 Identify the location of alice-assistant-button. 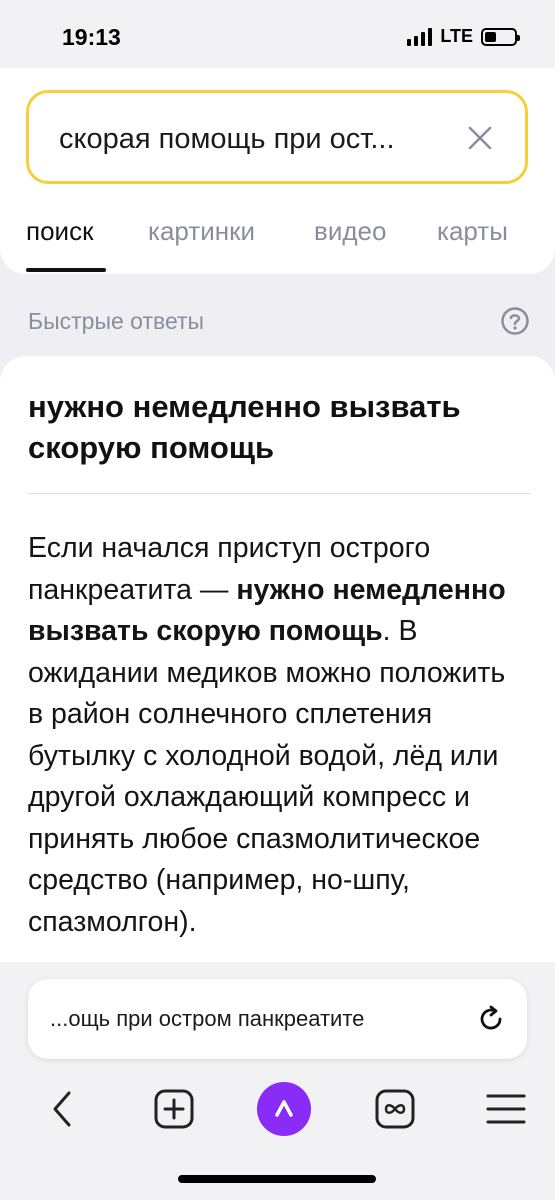
(284, 1109).